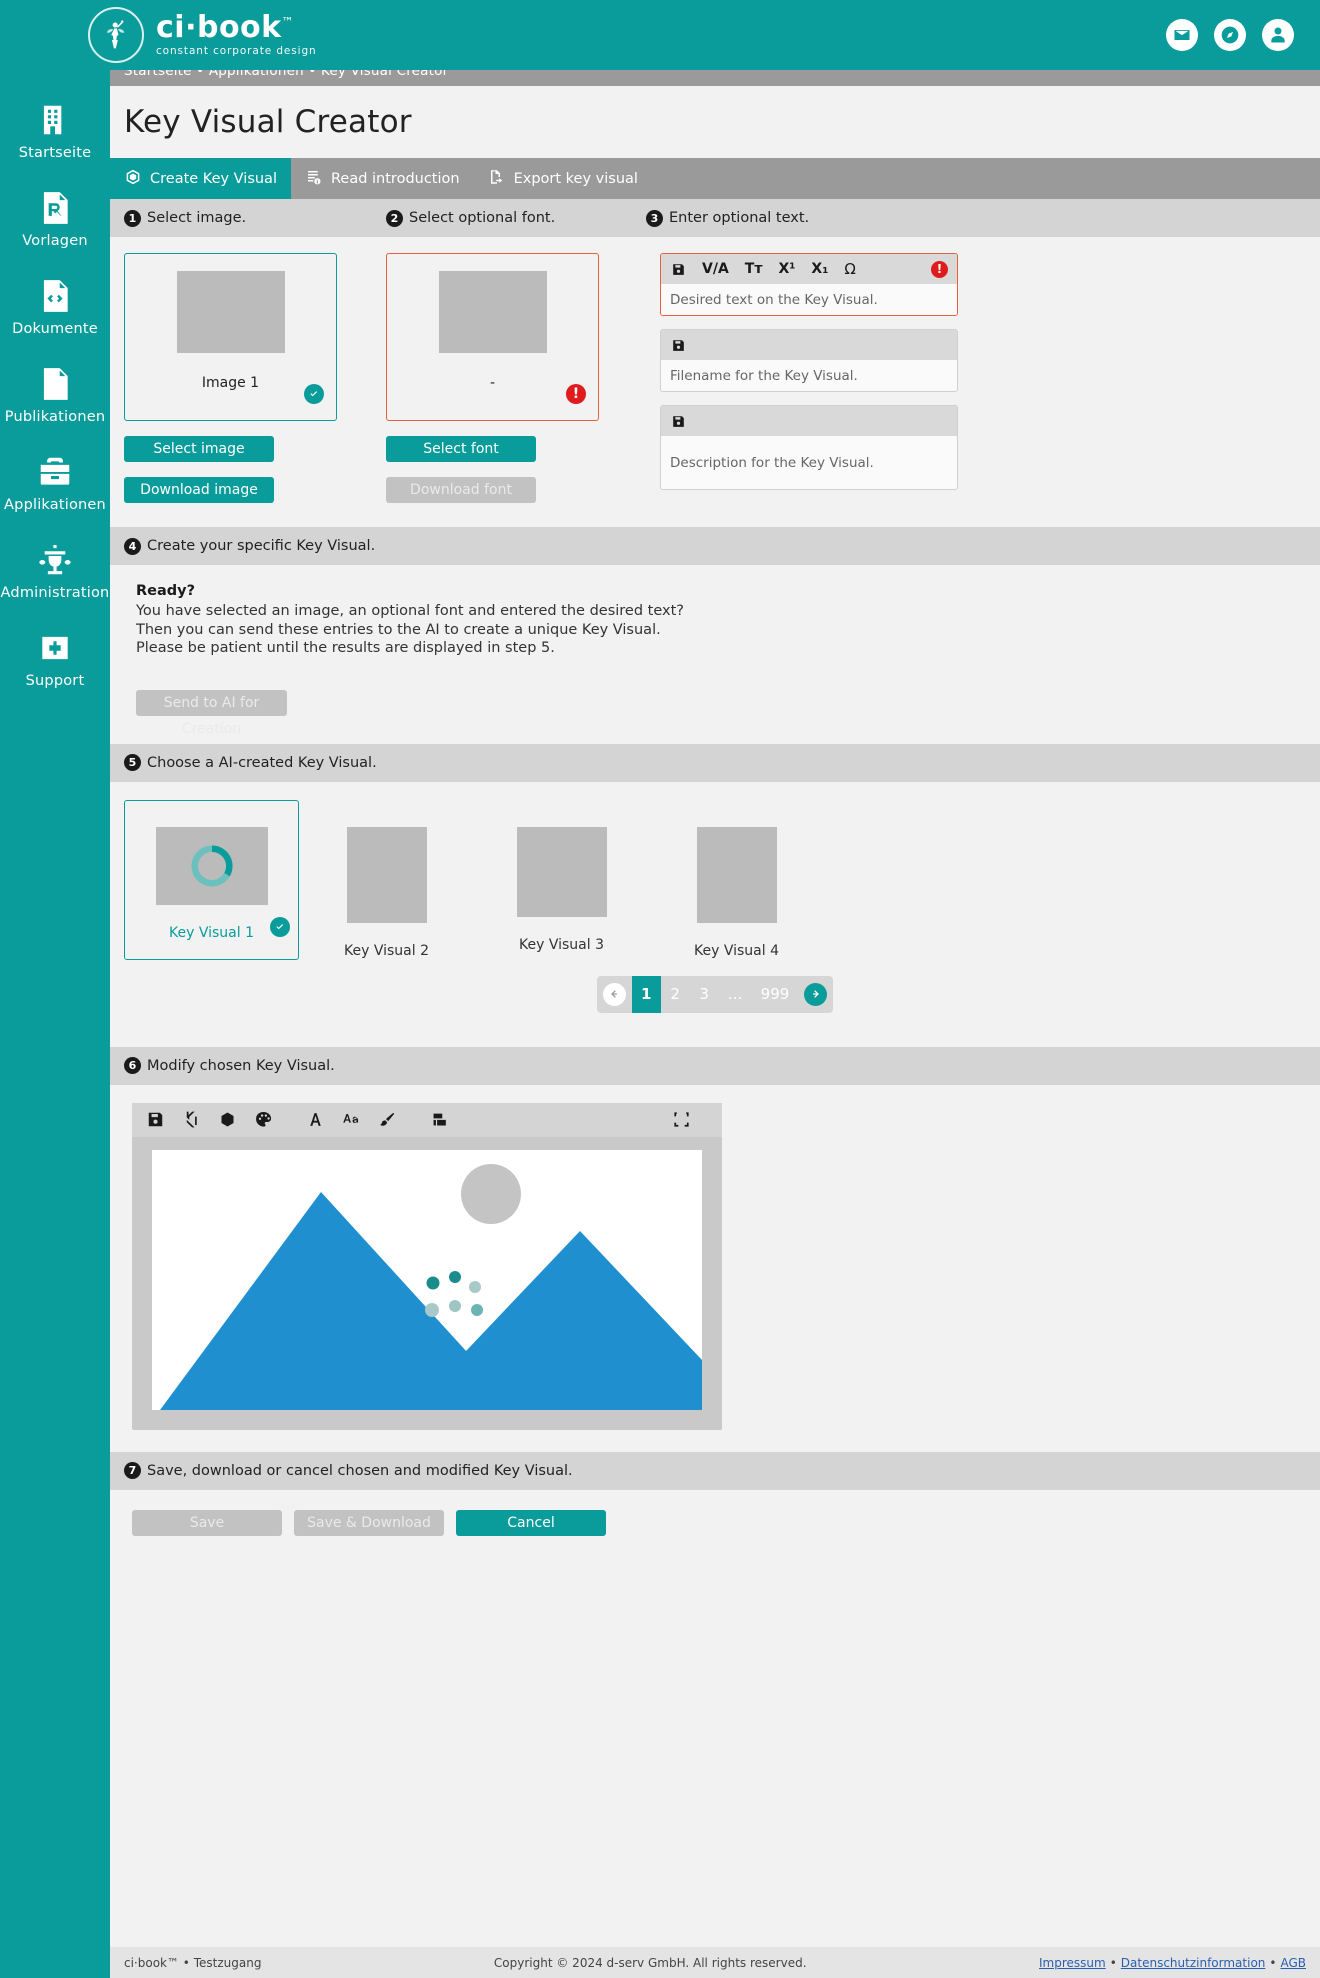 Image resolution: width=1320 pixels, height=1978 pixels. Describe the element at coordinates (55, 153) in the screenshot. I see `sidebar-item-label: Startseite` at that location.